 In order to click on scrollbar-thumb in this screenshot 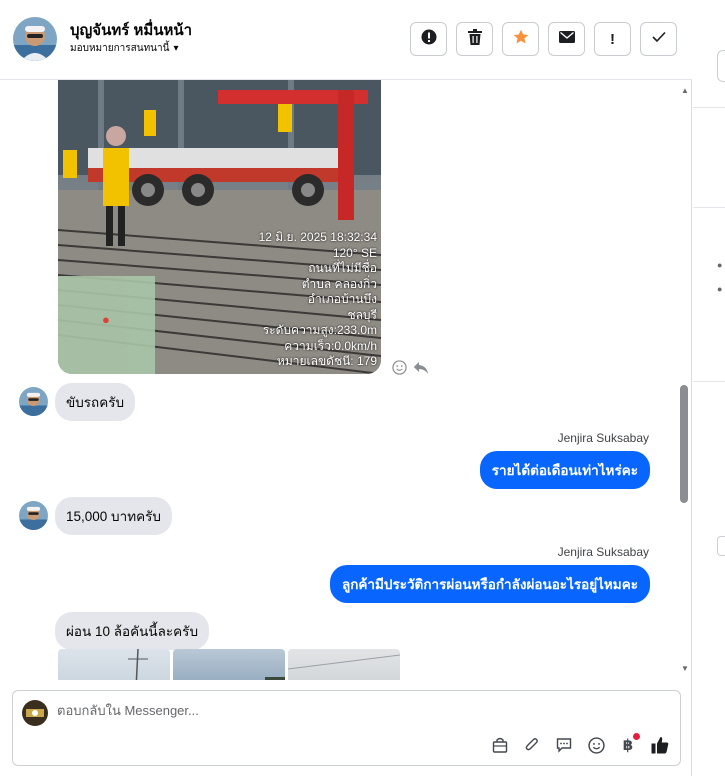, I will do `click(684, 444)`.